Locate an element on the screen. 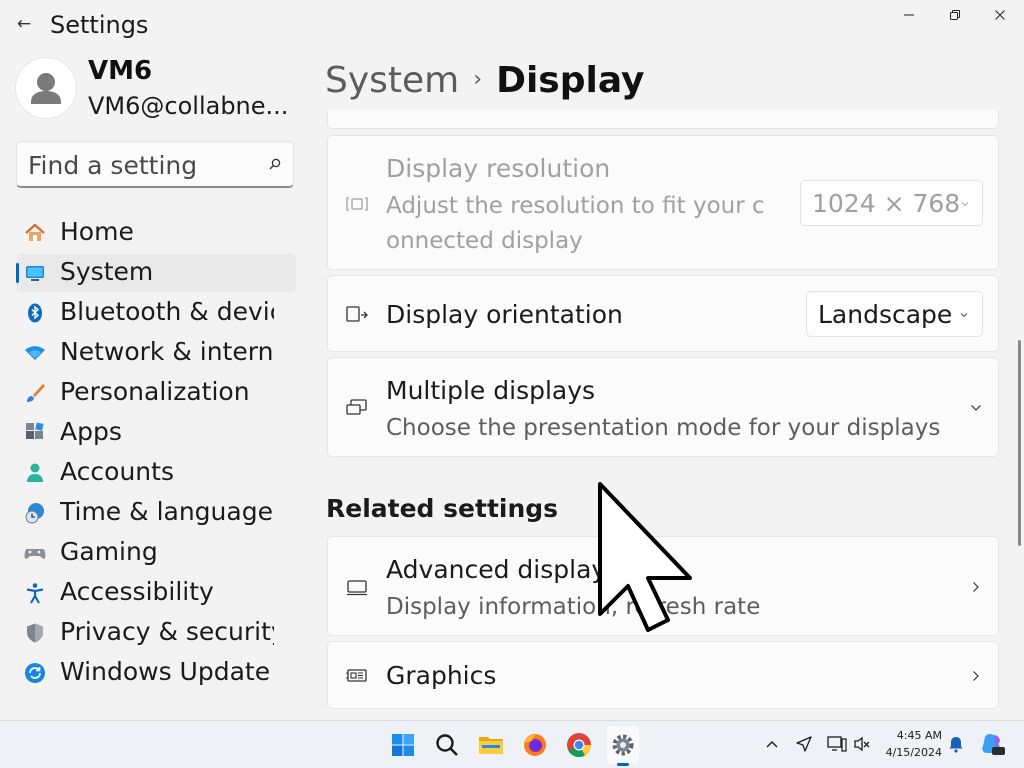 This screenshot has width=1024, height=768. sidebar-item-network: Network & internet is located at coordinates (156, 353).